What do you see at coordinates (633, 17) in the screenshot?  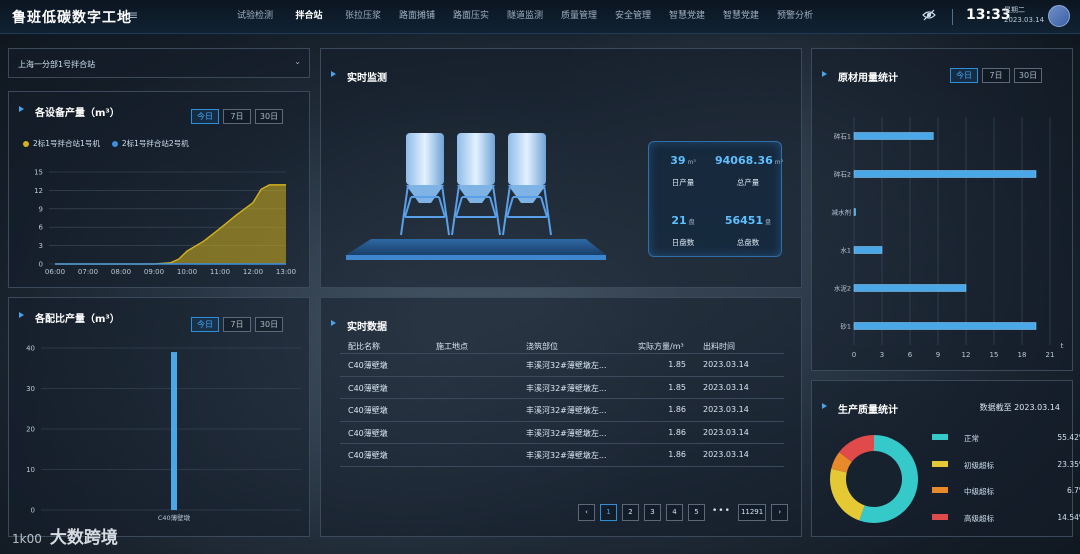 I see `nav-item: 安全管理` at bounding box center [633, 17].